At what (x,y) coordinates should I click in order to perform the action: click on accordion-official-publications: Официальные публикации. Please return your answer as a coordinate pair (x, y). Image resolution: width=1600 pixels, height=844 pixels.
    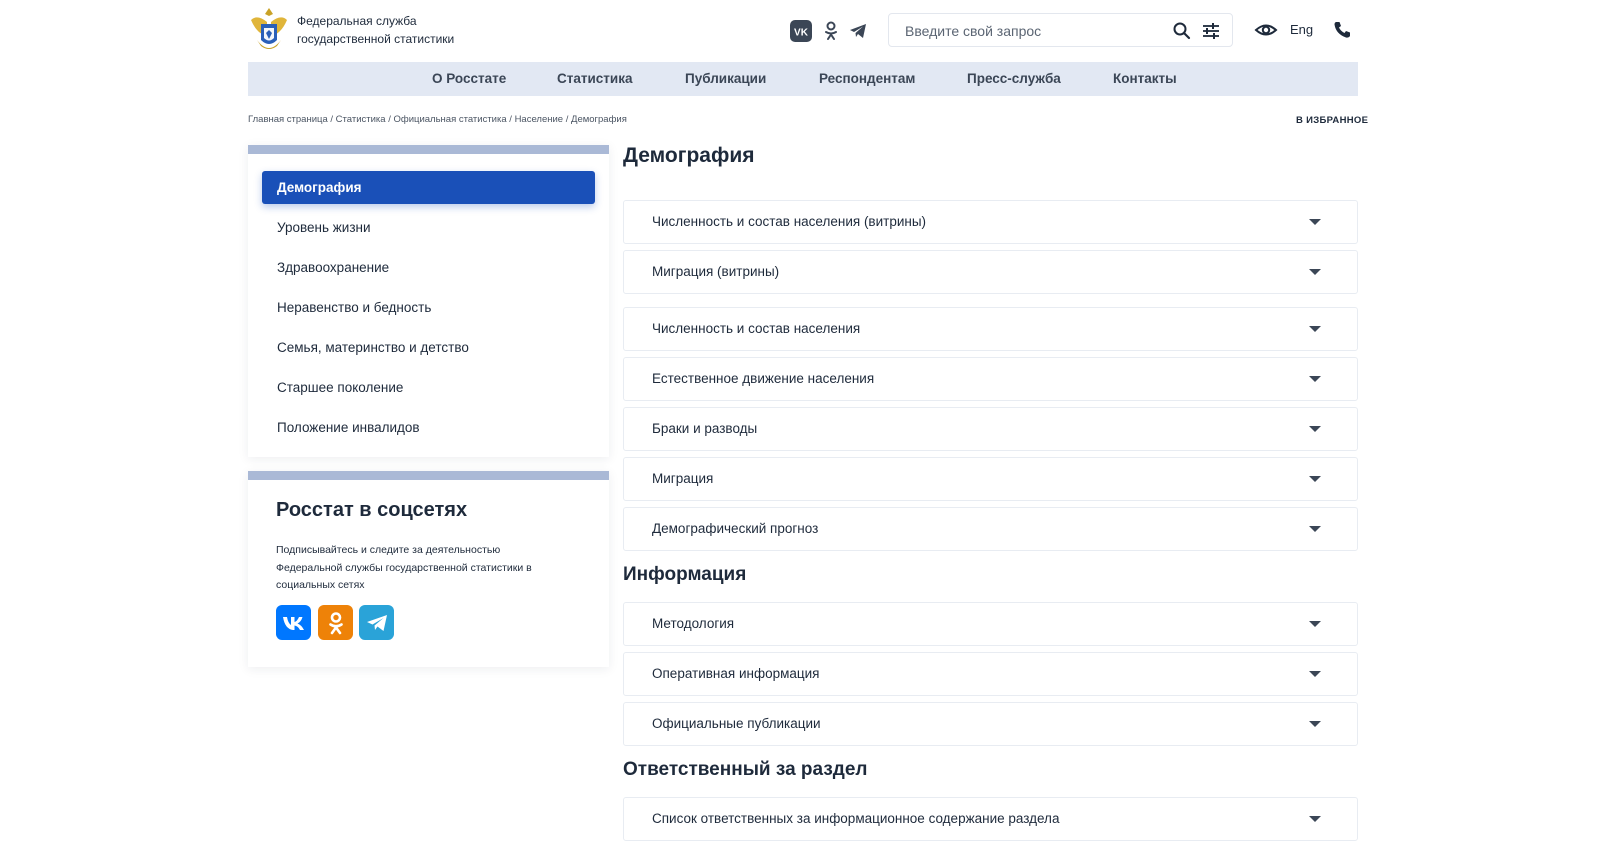
    Looking at the image, I should click on (990, 724).